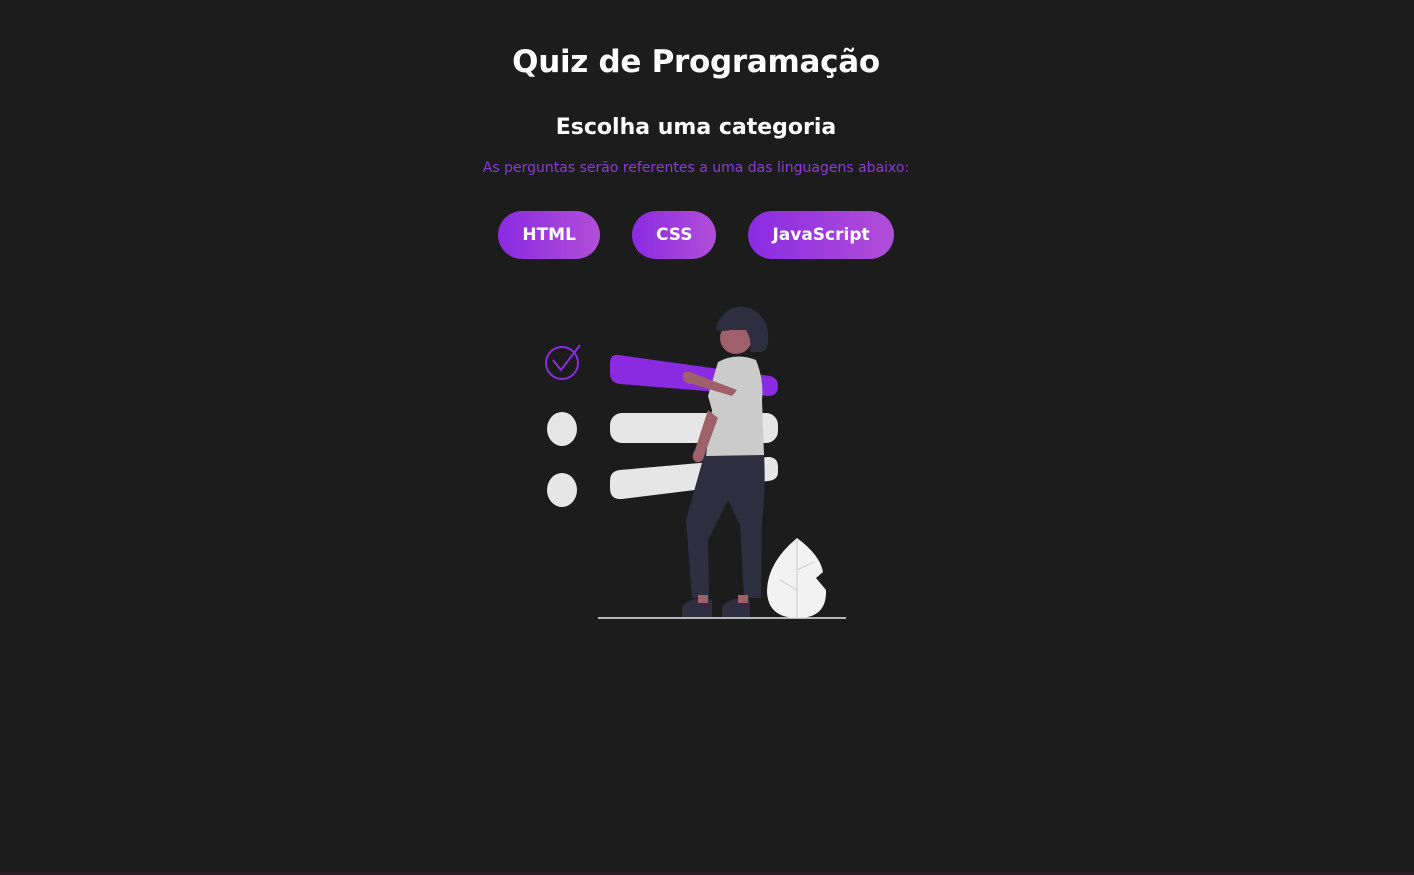  I want to click on css-category-button: CSS, so click(674, 235).